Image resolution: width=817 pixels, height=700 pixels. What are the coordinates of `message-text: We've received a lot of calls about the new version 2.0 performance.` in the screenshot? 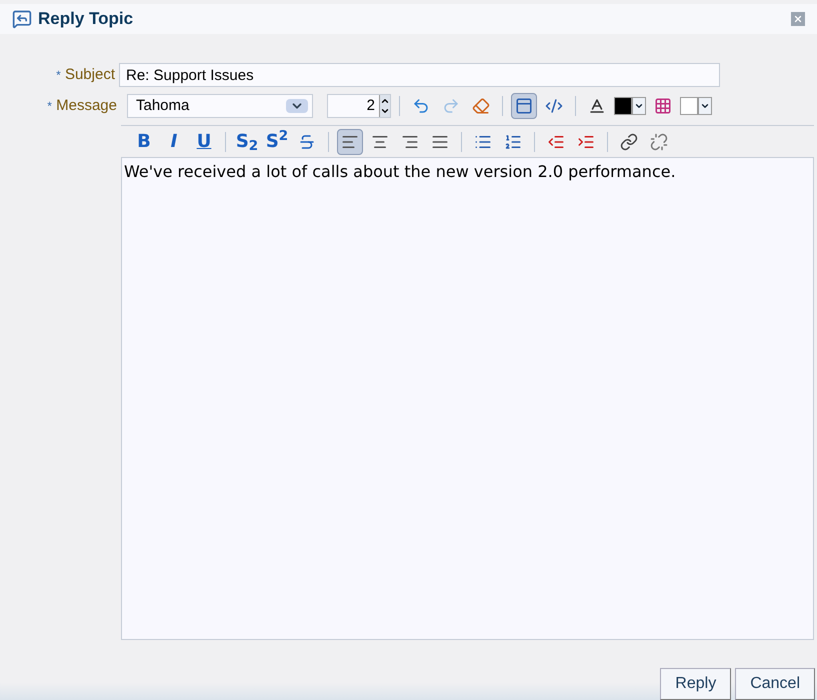 It's located at (400, 171).